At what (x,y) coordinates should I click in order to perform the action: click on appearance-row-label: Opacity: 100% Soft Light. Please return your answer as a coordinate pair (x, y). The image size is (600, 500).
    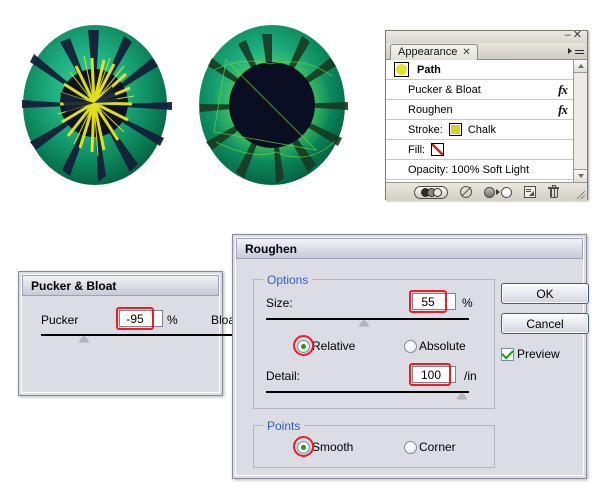
    Looking at the image, I should click on (469, 169).